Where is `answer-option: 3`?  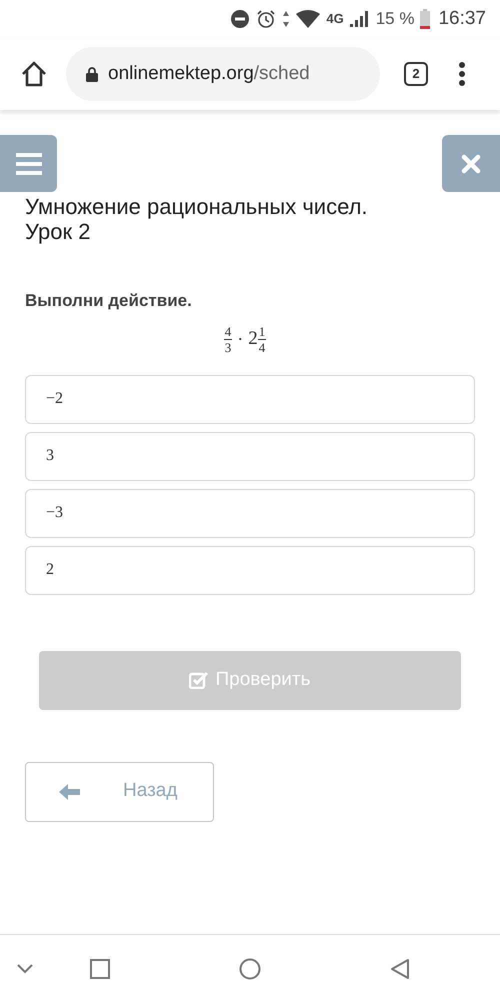 answer-option: 3 is located at coordinates (250, 456).